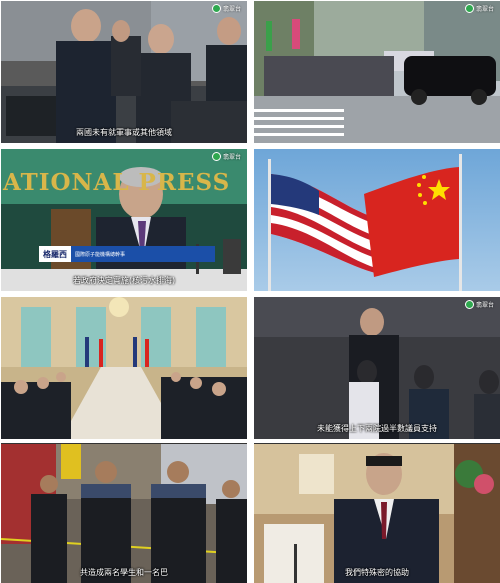 The height and width of the screenshot is (583, 500). I want to click on news-tile-6: 翡翠台 未能獲得上下兩院過半數議員支持, so click(377, 368).